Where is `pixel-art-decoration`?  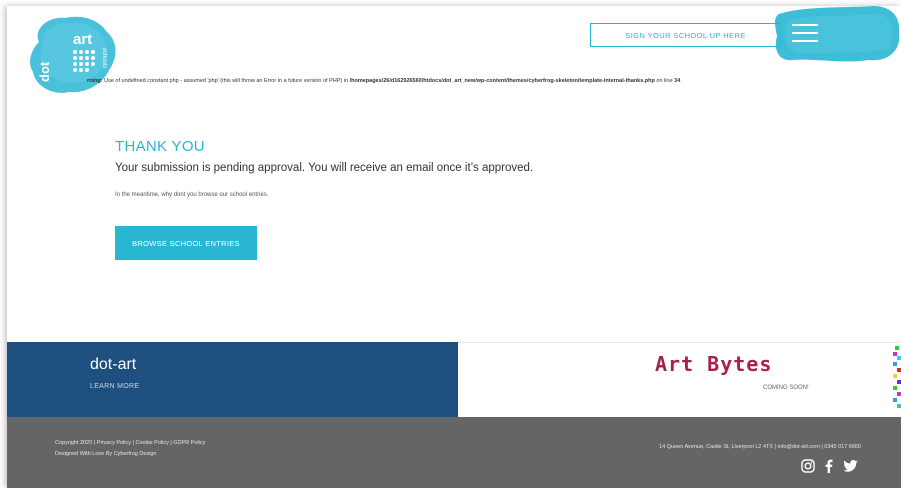 pixel-art-decoration is located at coordinates (897, 377).